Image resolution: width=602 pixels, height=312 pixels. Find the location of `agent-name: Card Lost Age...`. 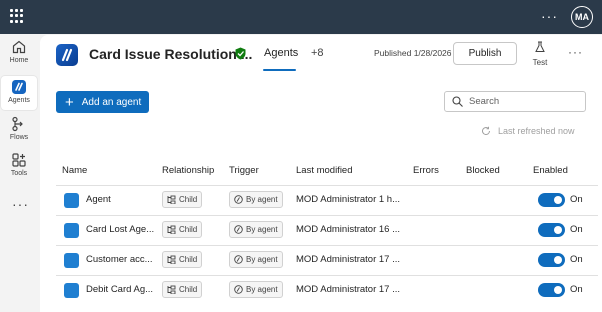

agent-name: Card Lost Age... is located at coordinates (121, 229).